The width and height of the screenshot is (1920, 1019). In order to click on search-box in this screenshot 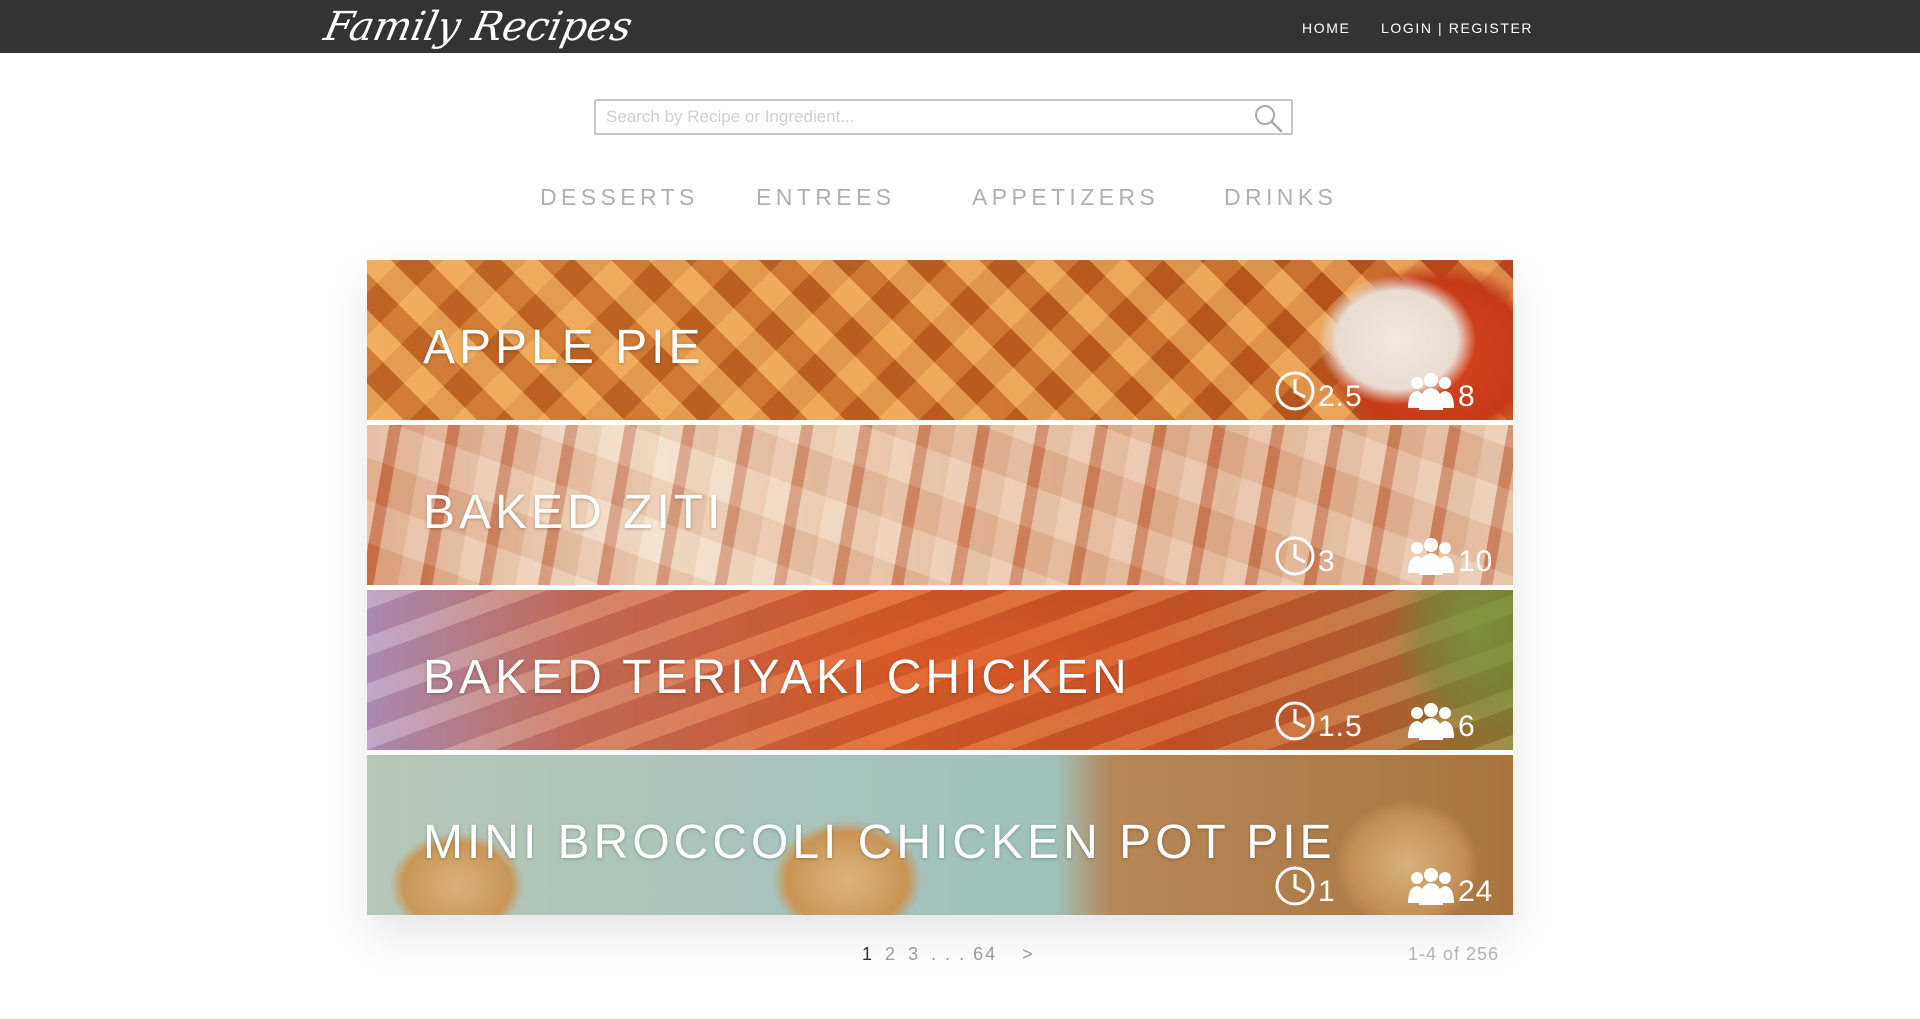, I will do `click(943, 117)`.